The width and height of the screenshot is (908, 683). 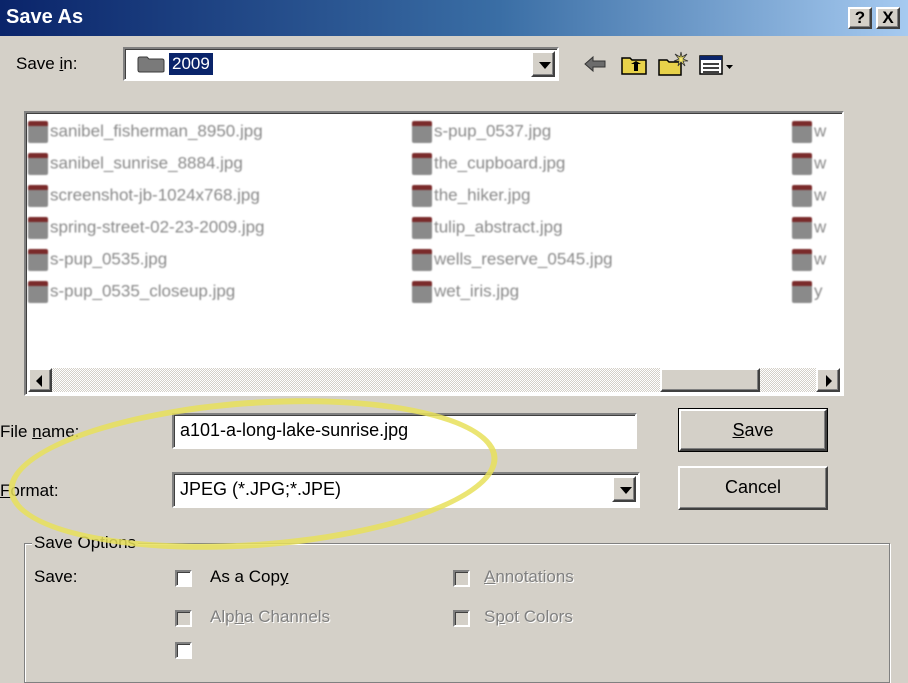 I want to click on spot-colors-label: Spot Colors, so click(x=528, y=616).